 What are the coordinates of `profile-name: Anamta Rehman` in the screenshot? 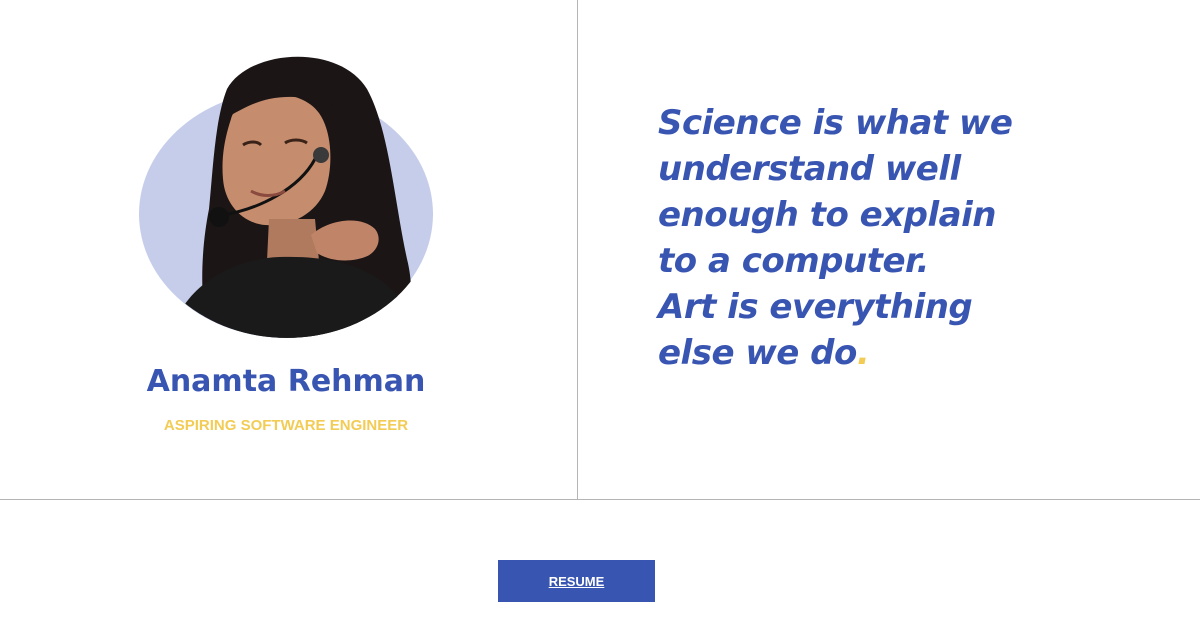 It's located at (286, 381).